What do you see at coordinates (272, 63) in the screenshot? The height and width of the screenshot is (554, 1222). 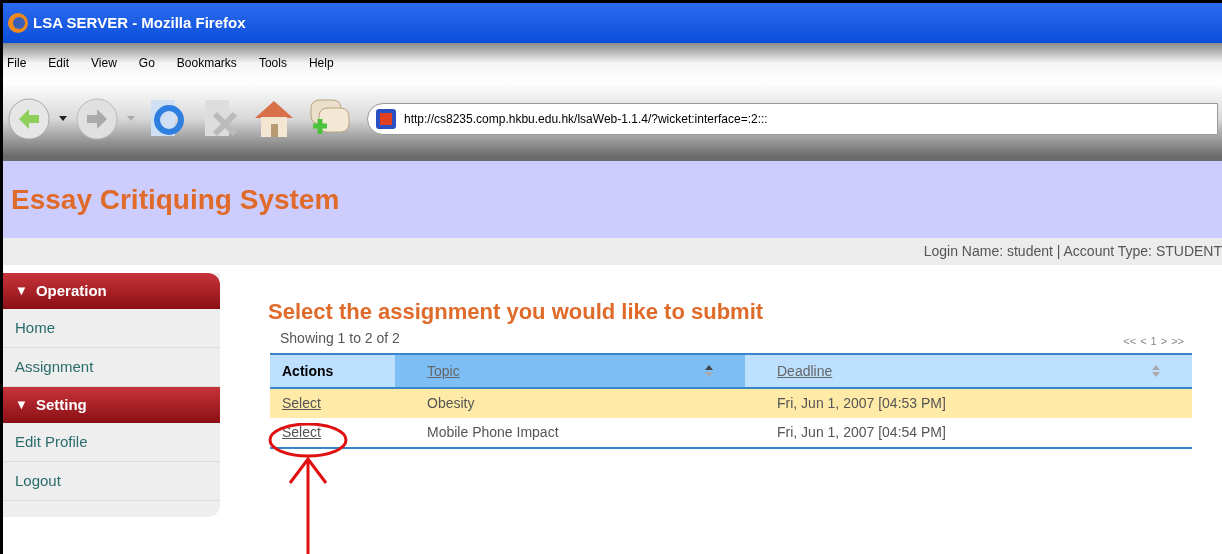 I see `menu-item: Tools` at bounding box center [272, 63].